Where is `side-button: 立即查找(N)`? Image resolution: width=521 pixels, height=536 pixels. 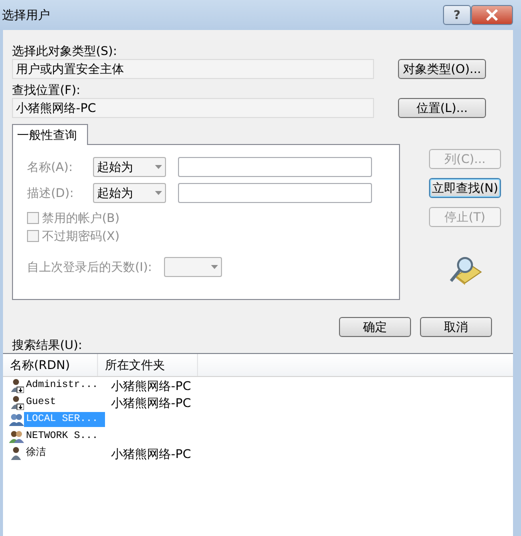
side-button: 立即查找(N) is located at coordinates (465, 188).